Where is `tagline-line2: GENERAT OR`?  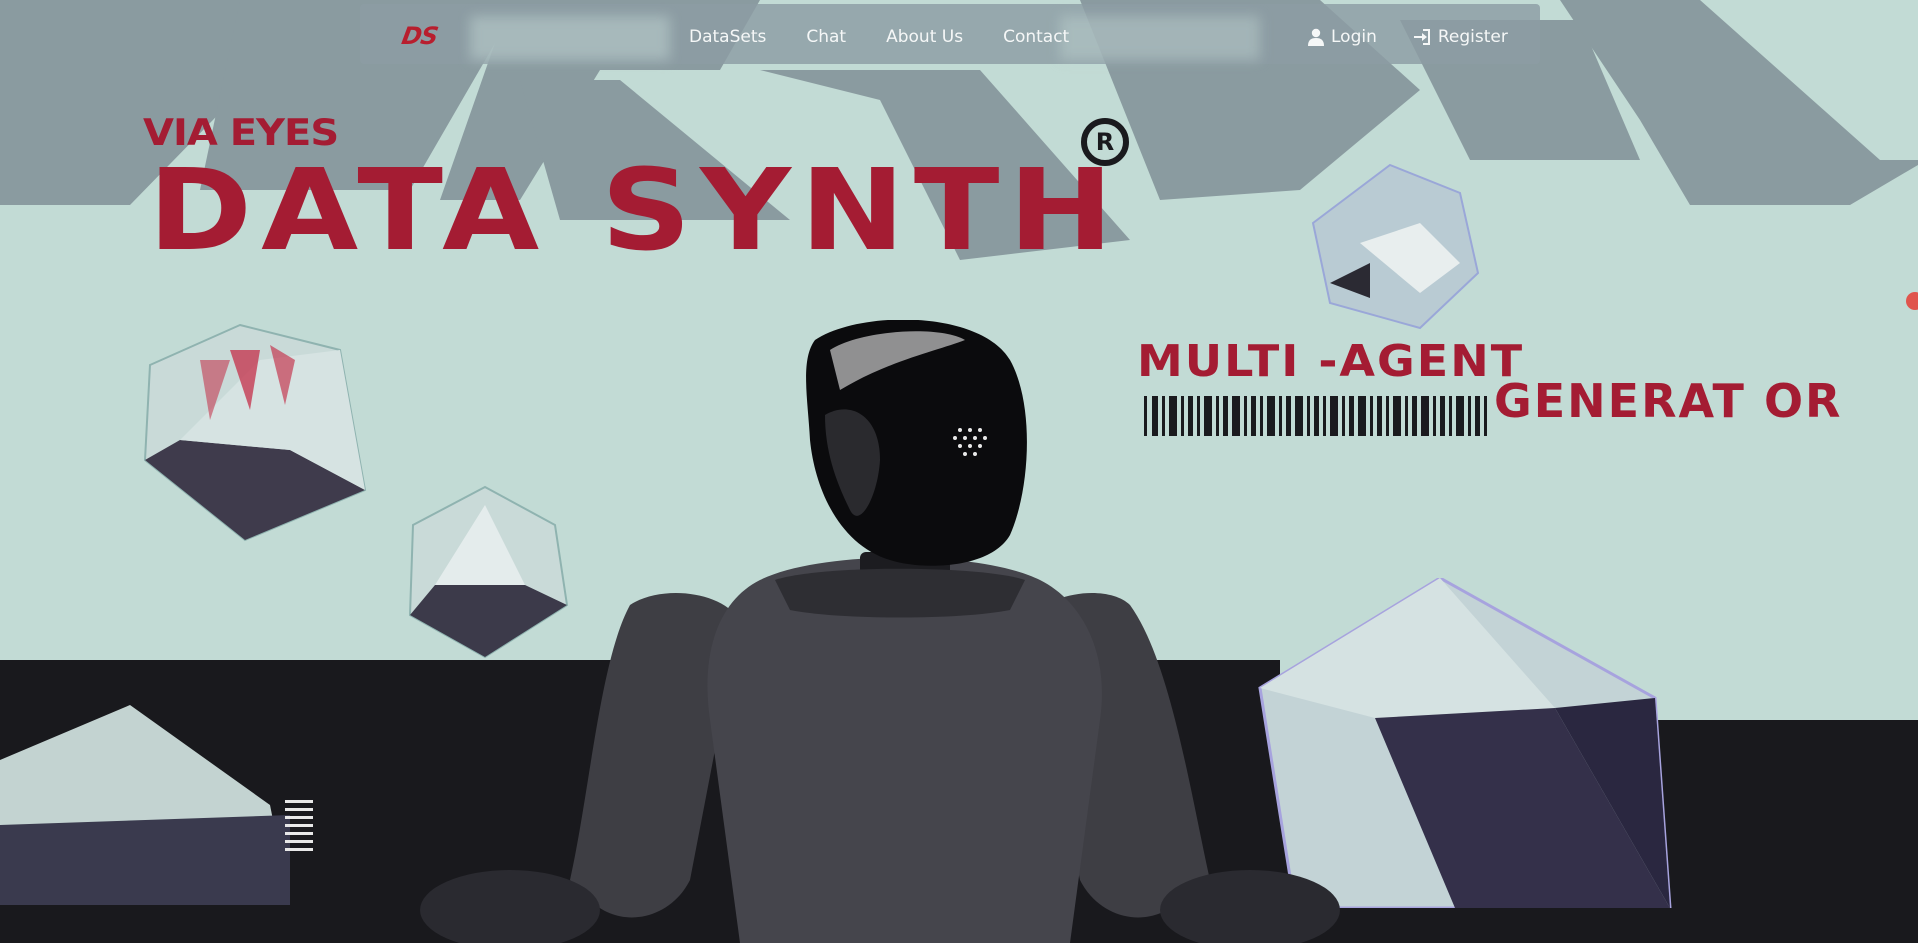 tagline-line2: GENERAT OR is located at coordinates (1668, 401).